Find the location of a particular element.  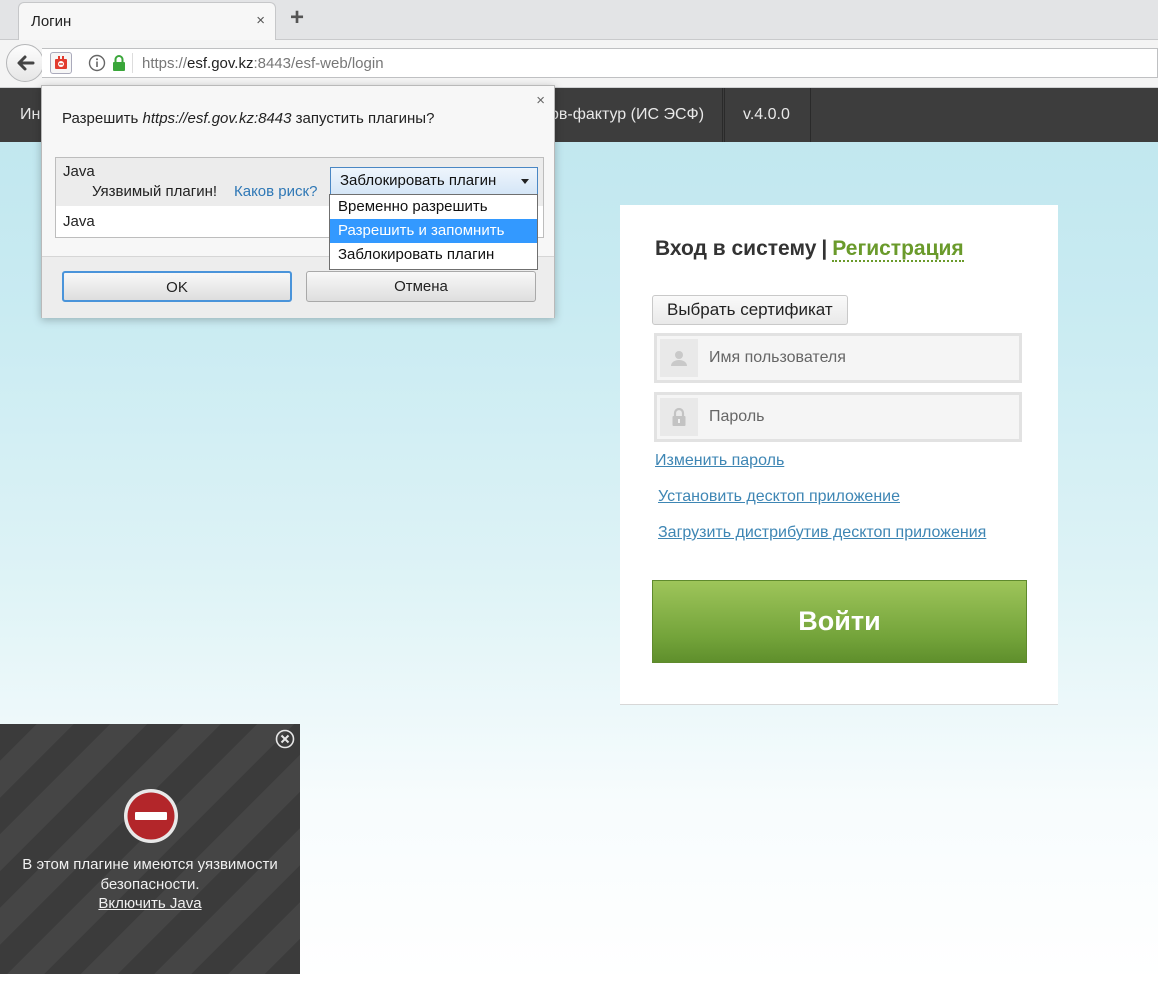

plugin-icon is located at coordinates (61, 63).